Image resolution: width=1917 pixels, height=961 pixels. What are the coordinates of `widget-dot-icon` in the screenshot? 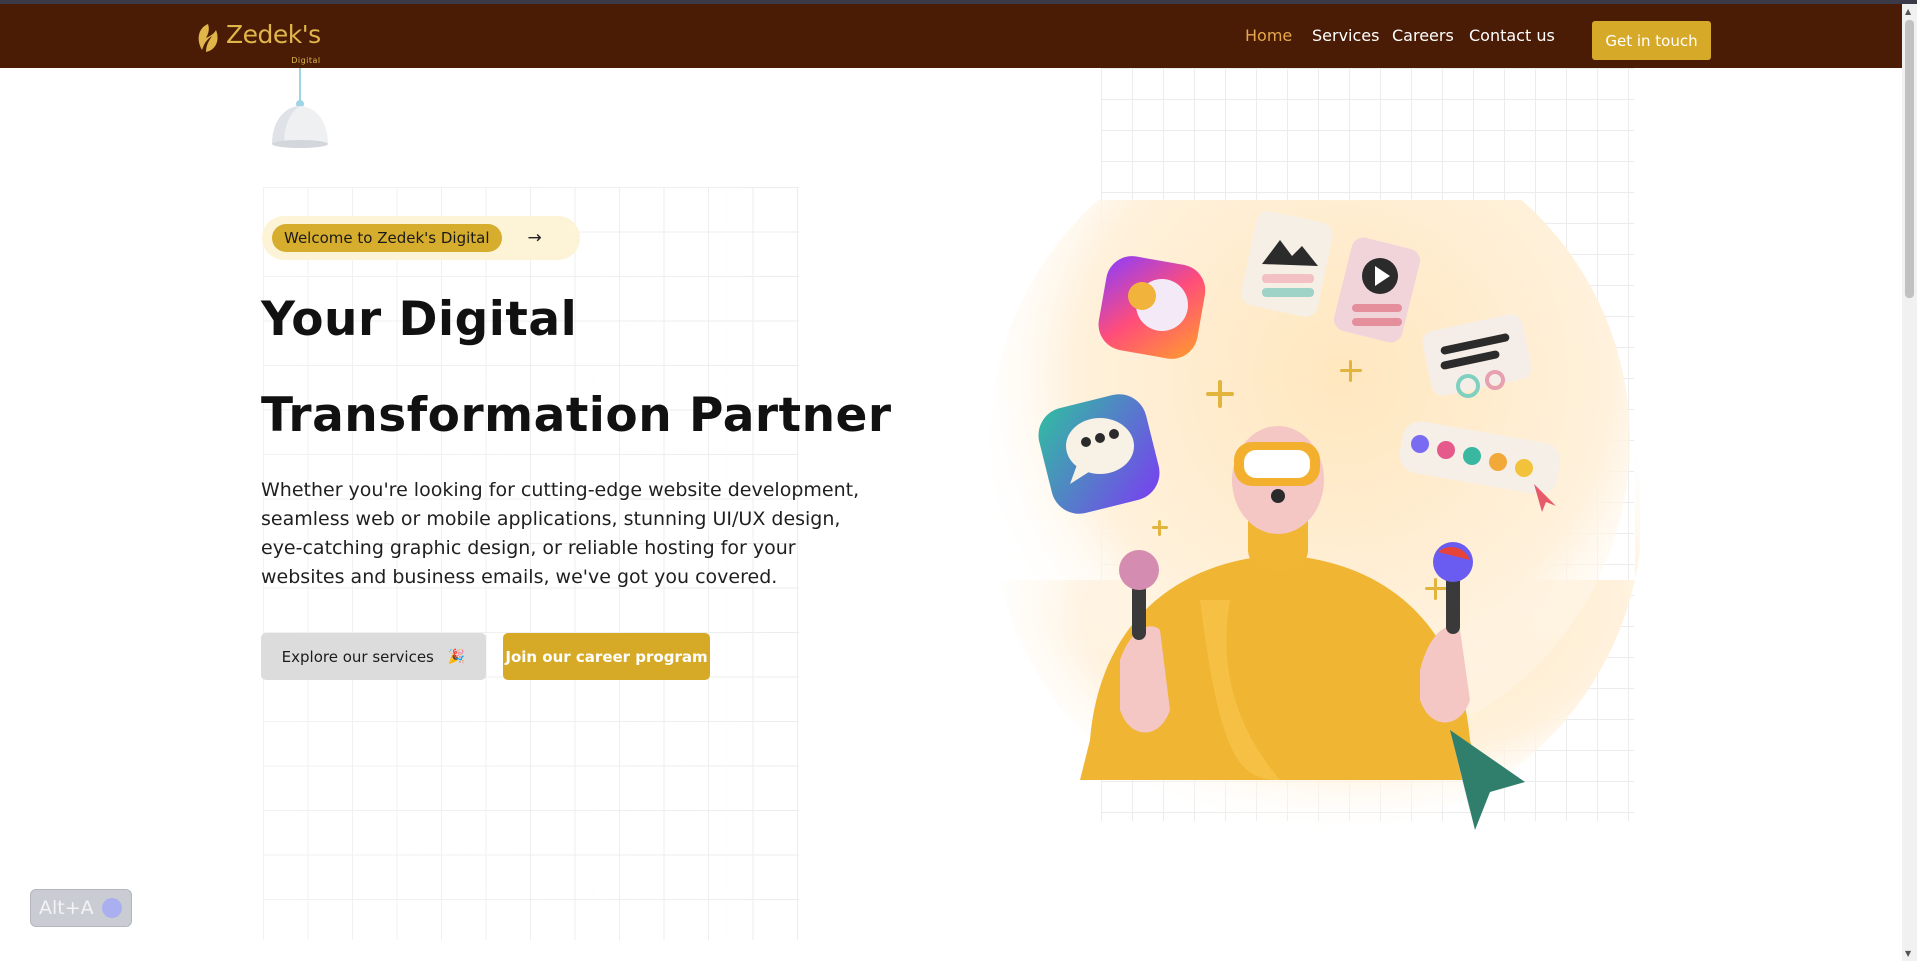 It's located at (111, 908).